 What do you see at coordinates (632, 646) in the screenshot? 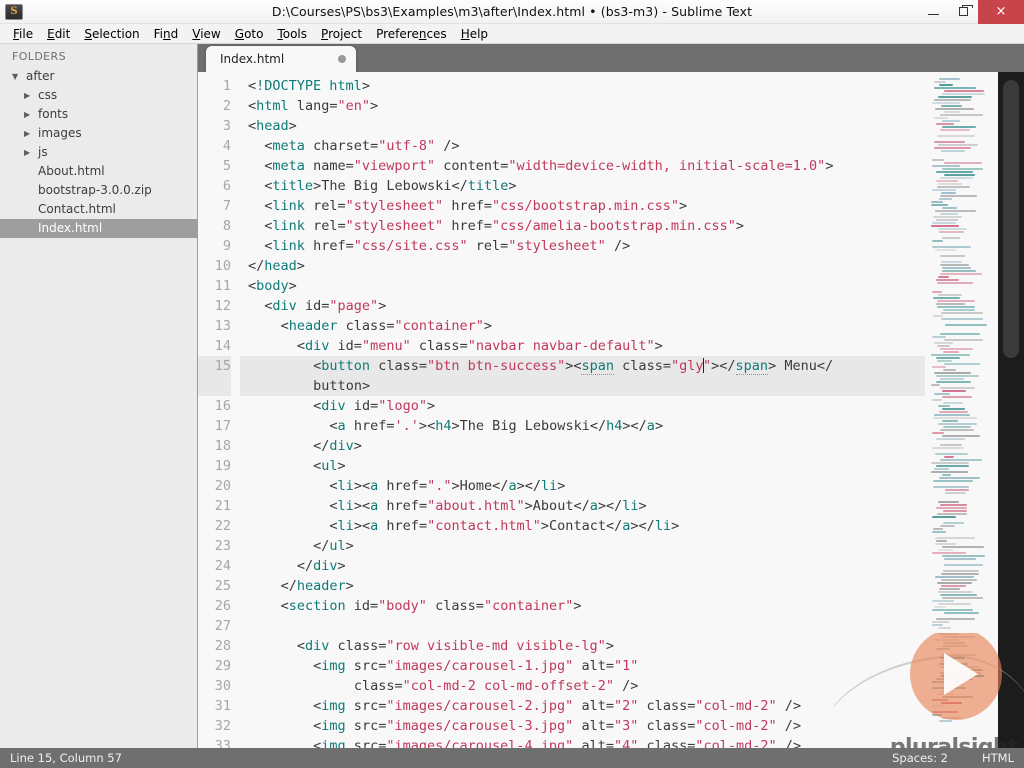
I see `code-line: <div class="row visible-md visible-lg">` at bounding box center [632, 646].